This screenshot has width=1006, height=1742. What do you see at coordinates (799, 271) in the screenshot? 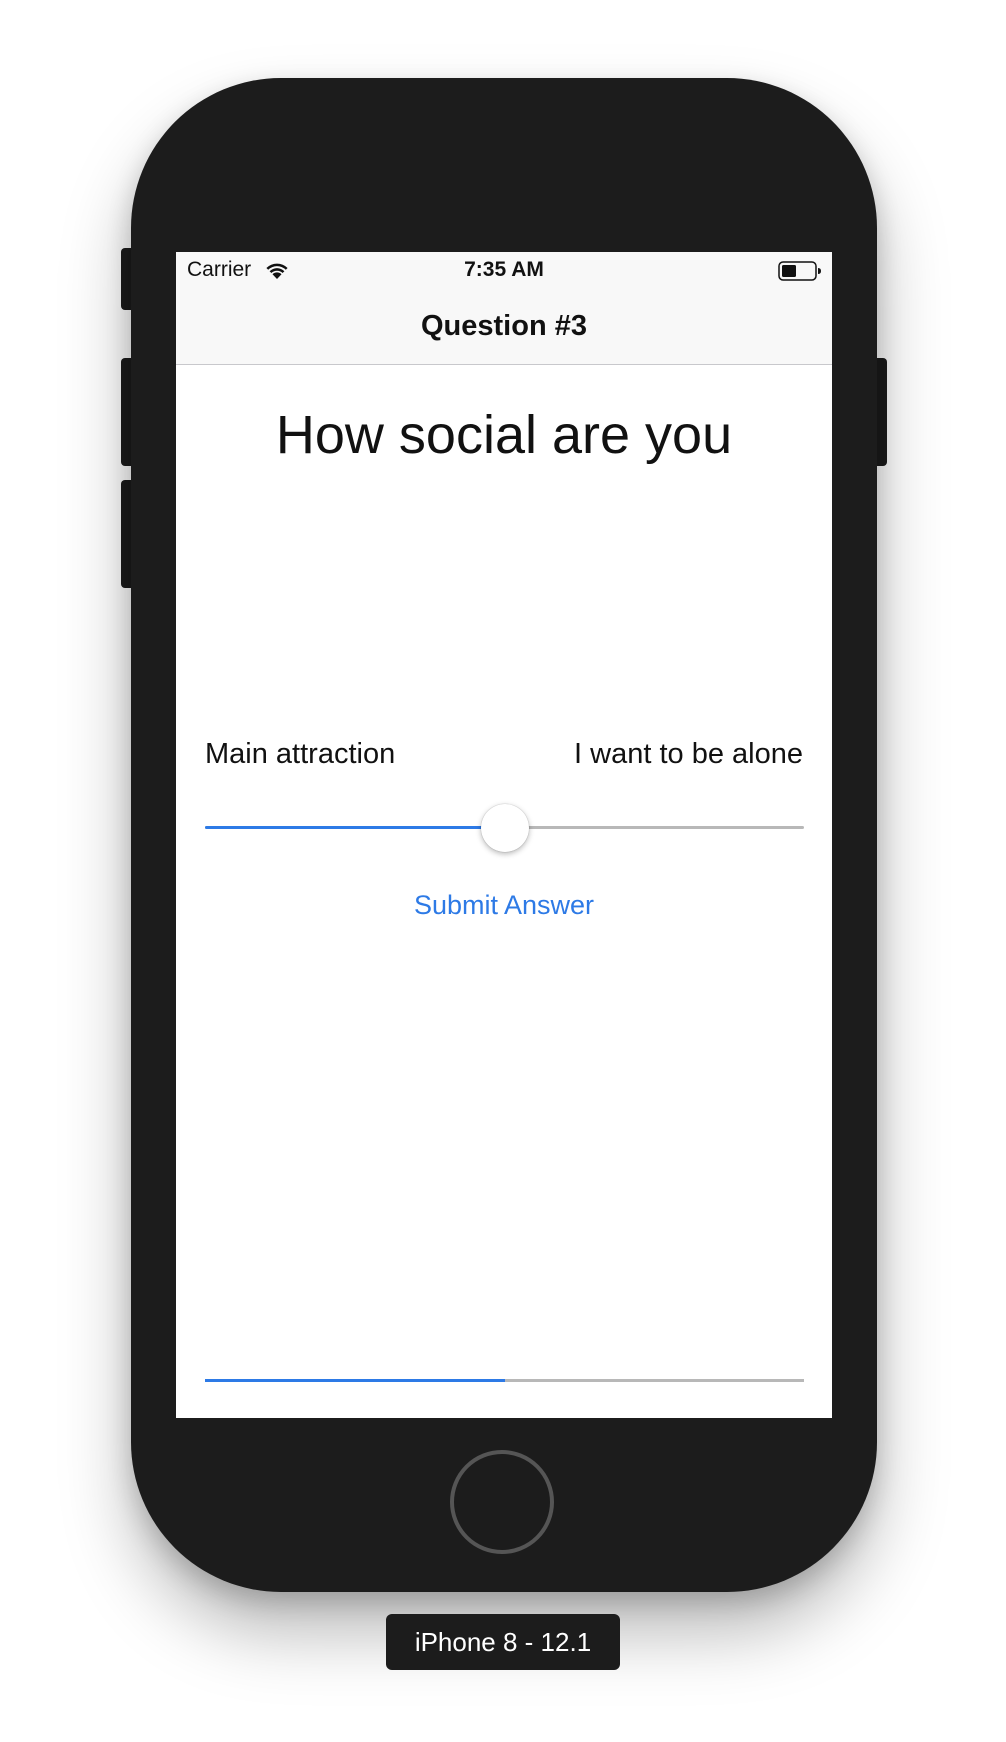
I see `battery-icon` at bounding box center [799, 271].